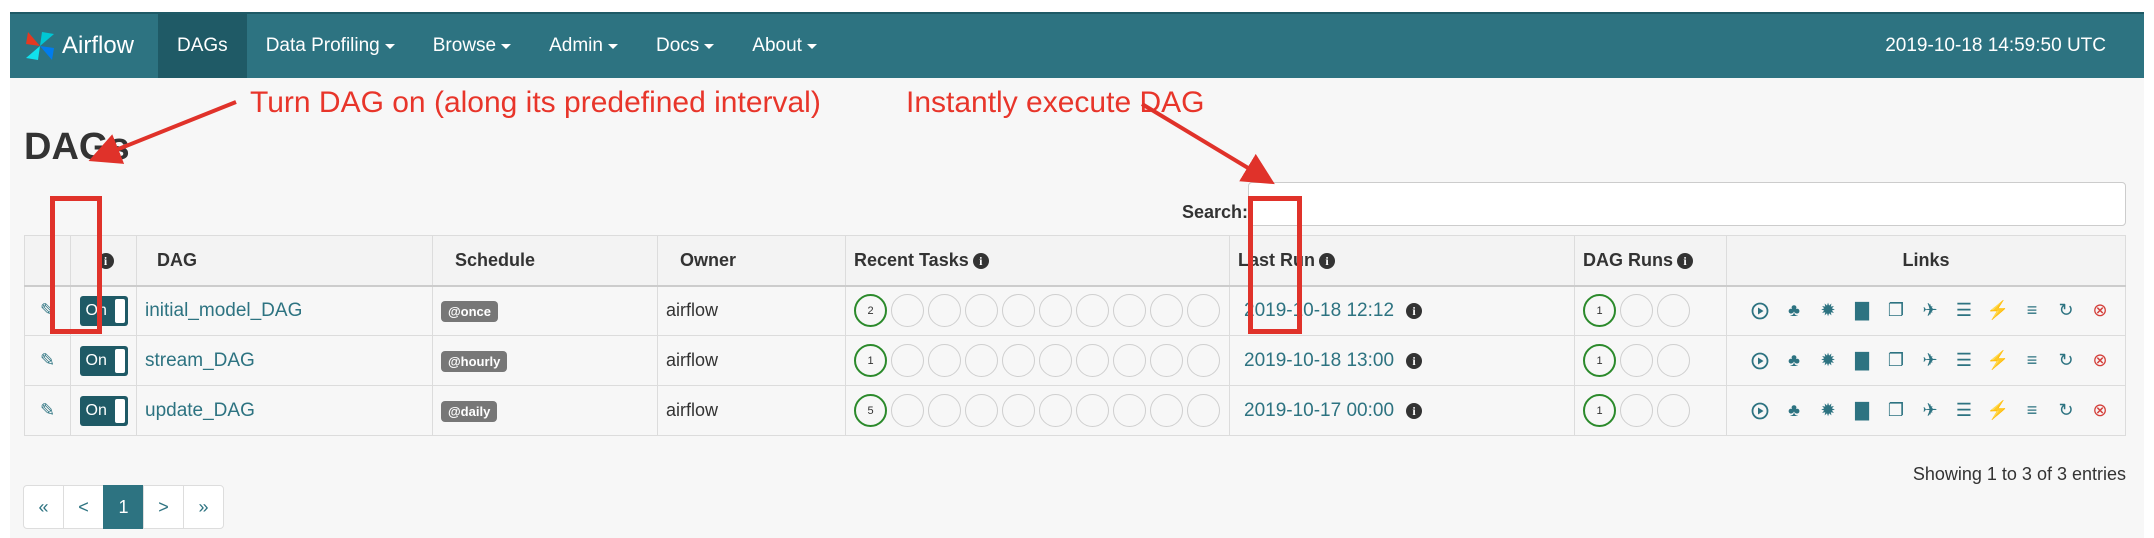  What do you see at coordinates (1207, 143) in the screenshot?
I see `annotation-arrow-right` at bounding box center [1207, 143].